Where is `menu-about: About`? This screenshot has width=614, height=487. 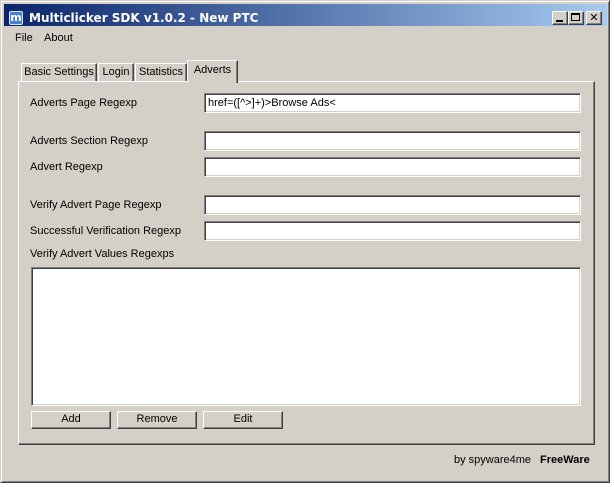
menu-about: About is located at coordinates (58, 38).